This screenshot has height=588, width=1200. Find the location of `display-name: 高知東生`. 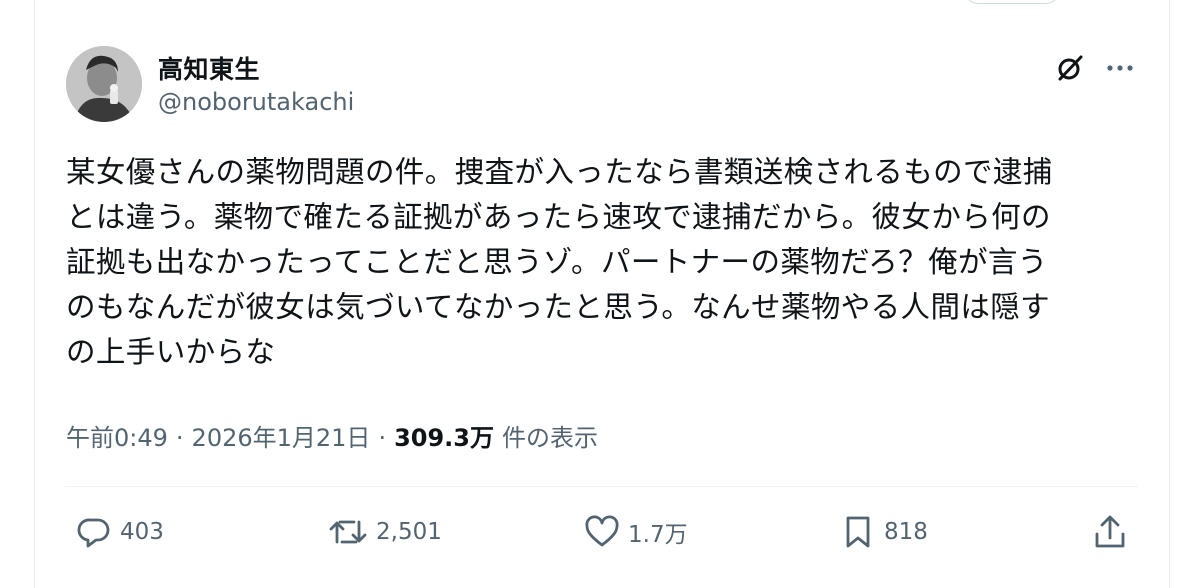

display-name: 高知東生 is located at coordinates (209, 68).